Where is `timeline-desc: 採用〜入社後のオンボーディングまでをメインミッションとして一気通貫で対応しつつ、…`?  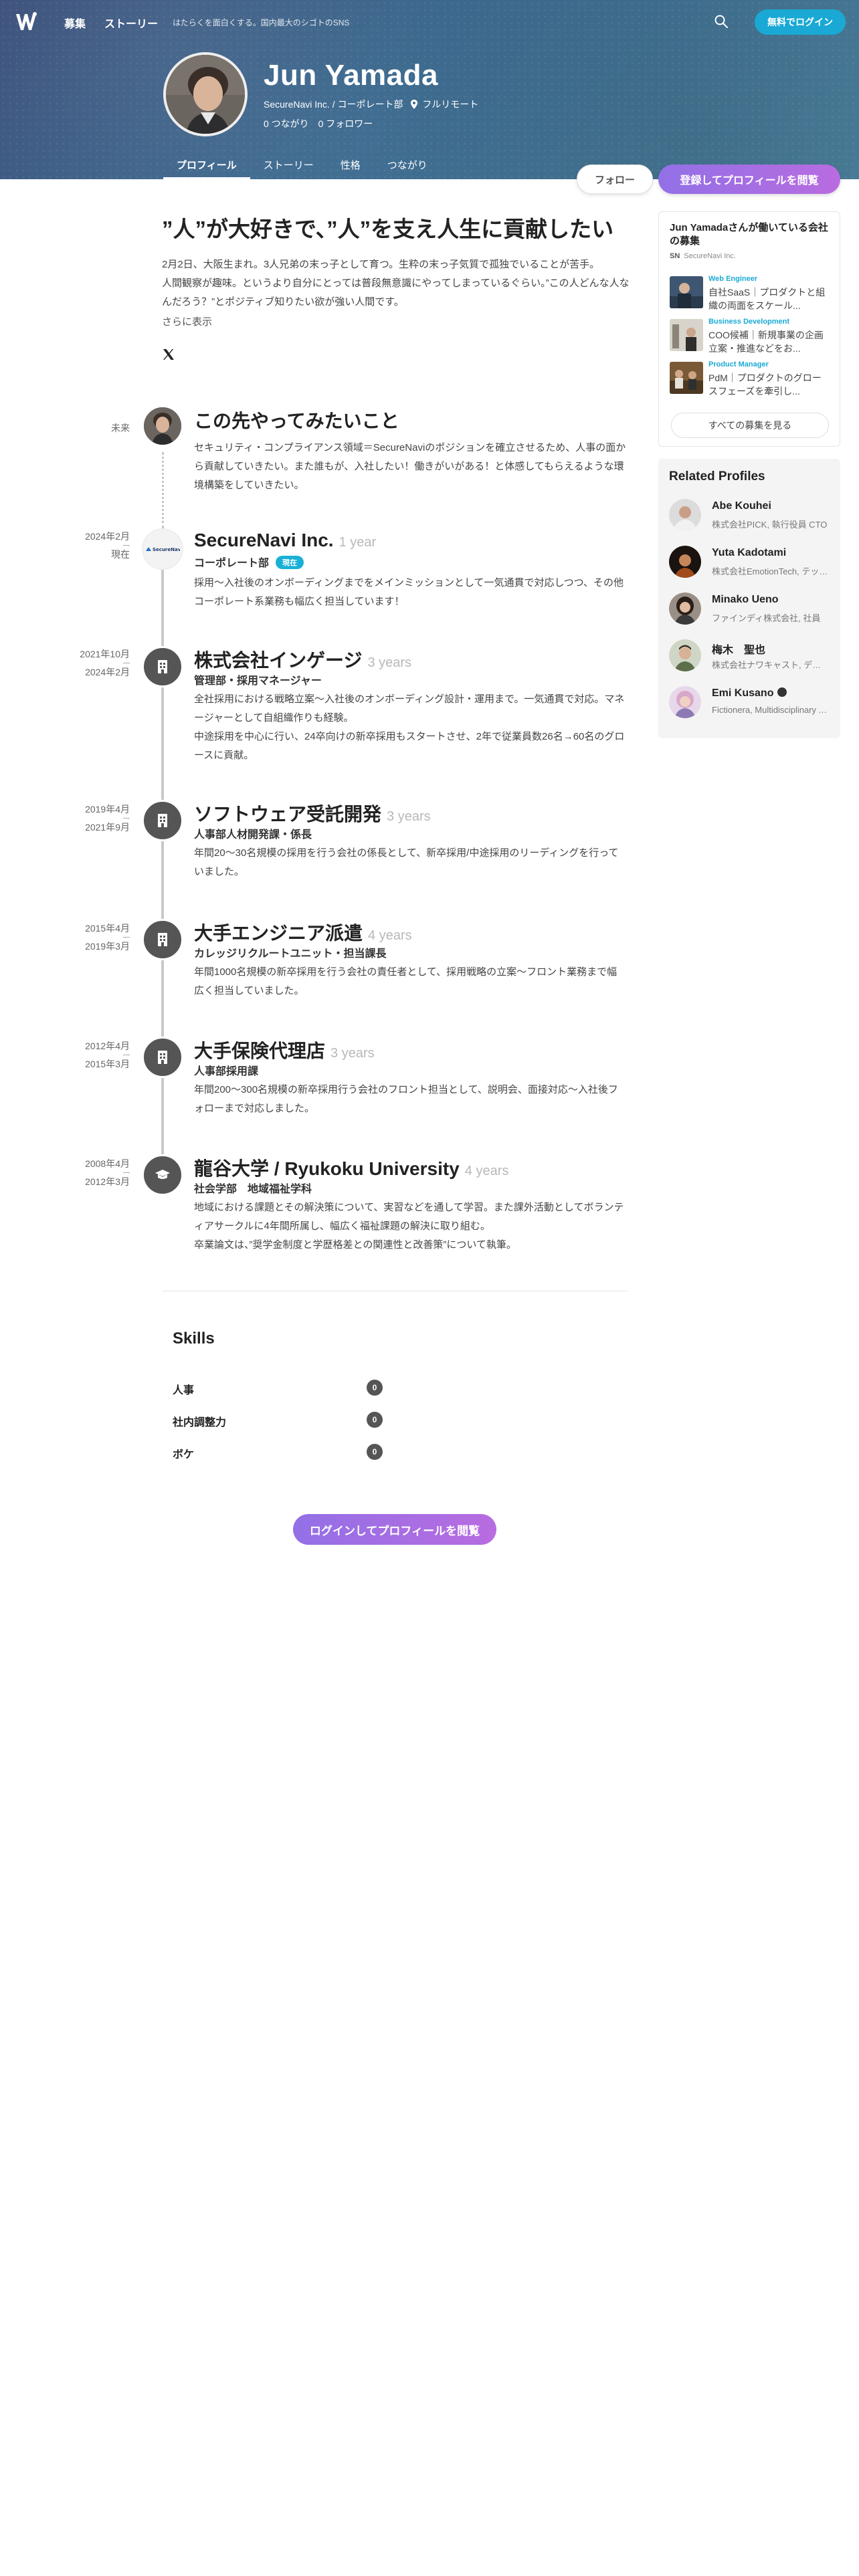
timeline-desc: 採用〜入社後のオンボーディングまでをメインミッションとして一気通貫で対応しつつ、… is located at coordinates (409, 592).